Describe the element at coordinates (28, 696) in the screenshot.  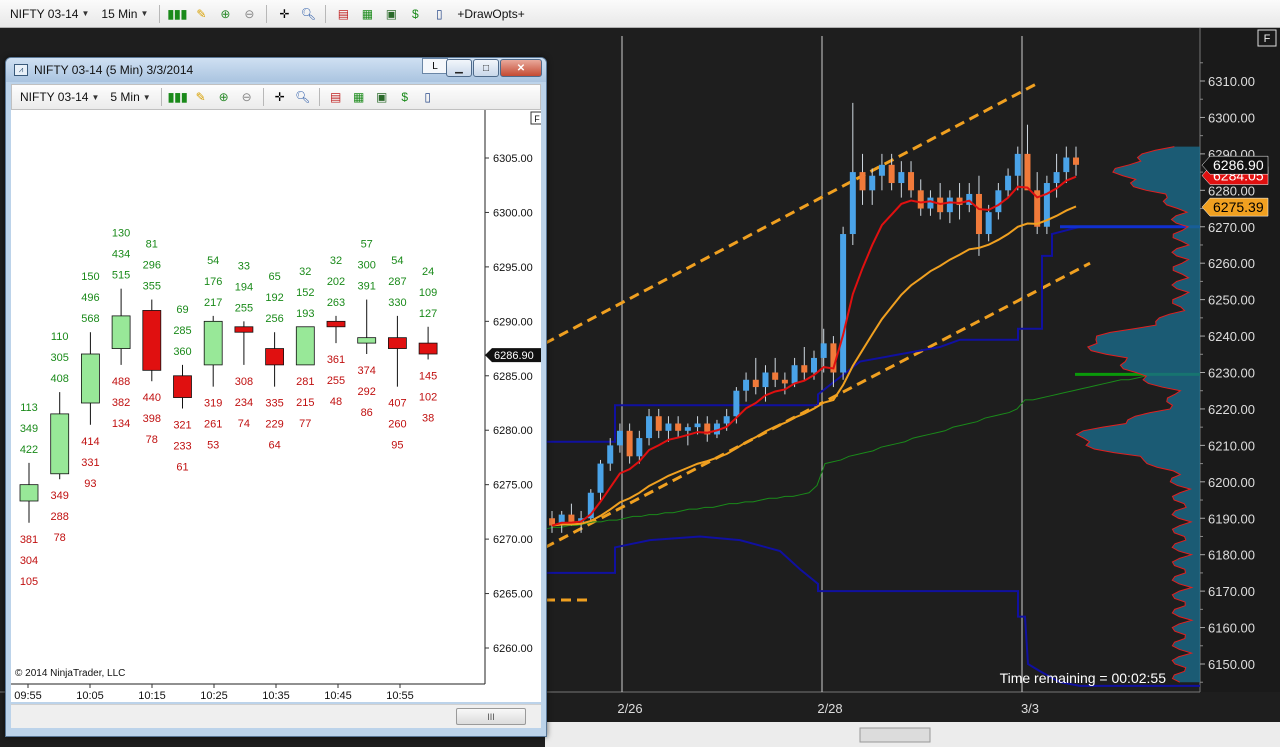
I see `mini-x-tick-label: 09:55` at that location.